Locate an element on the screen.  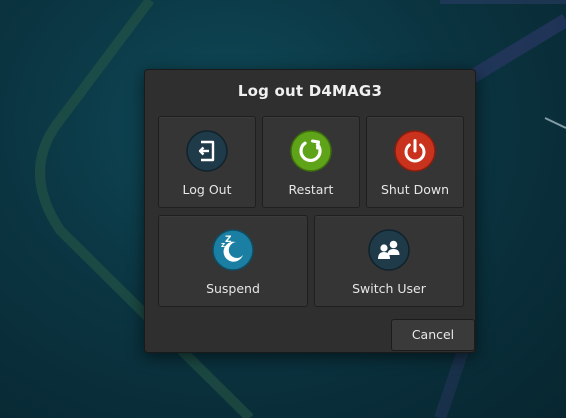
suspend-button: z Z Suspend is located at coordinates (233, 261).